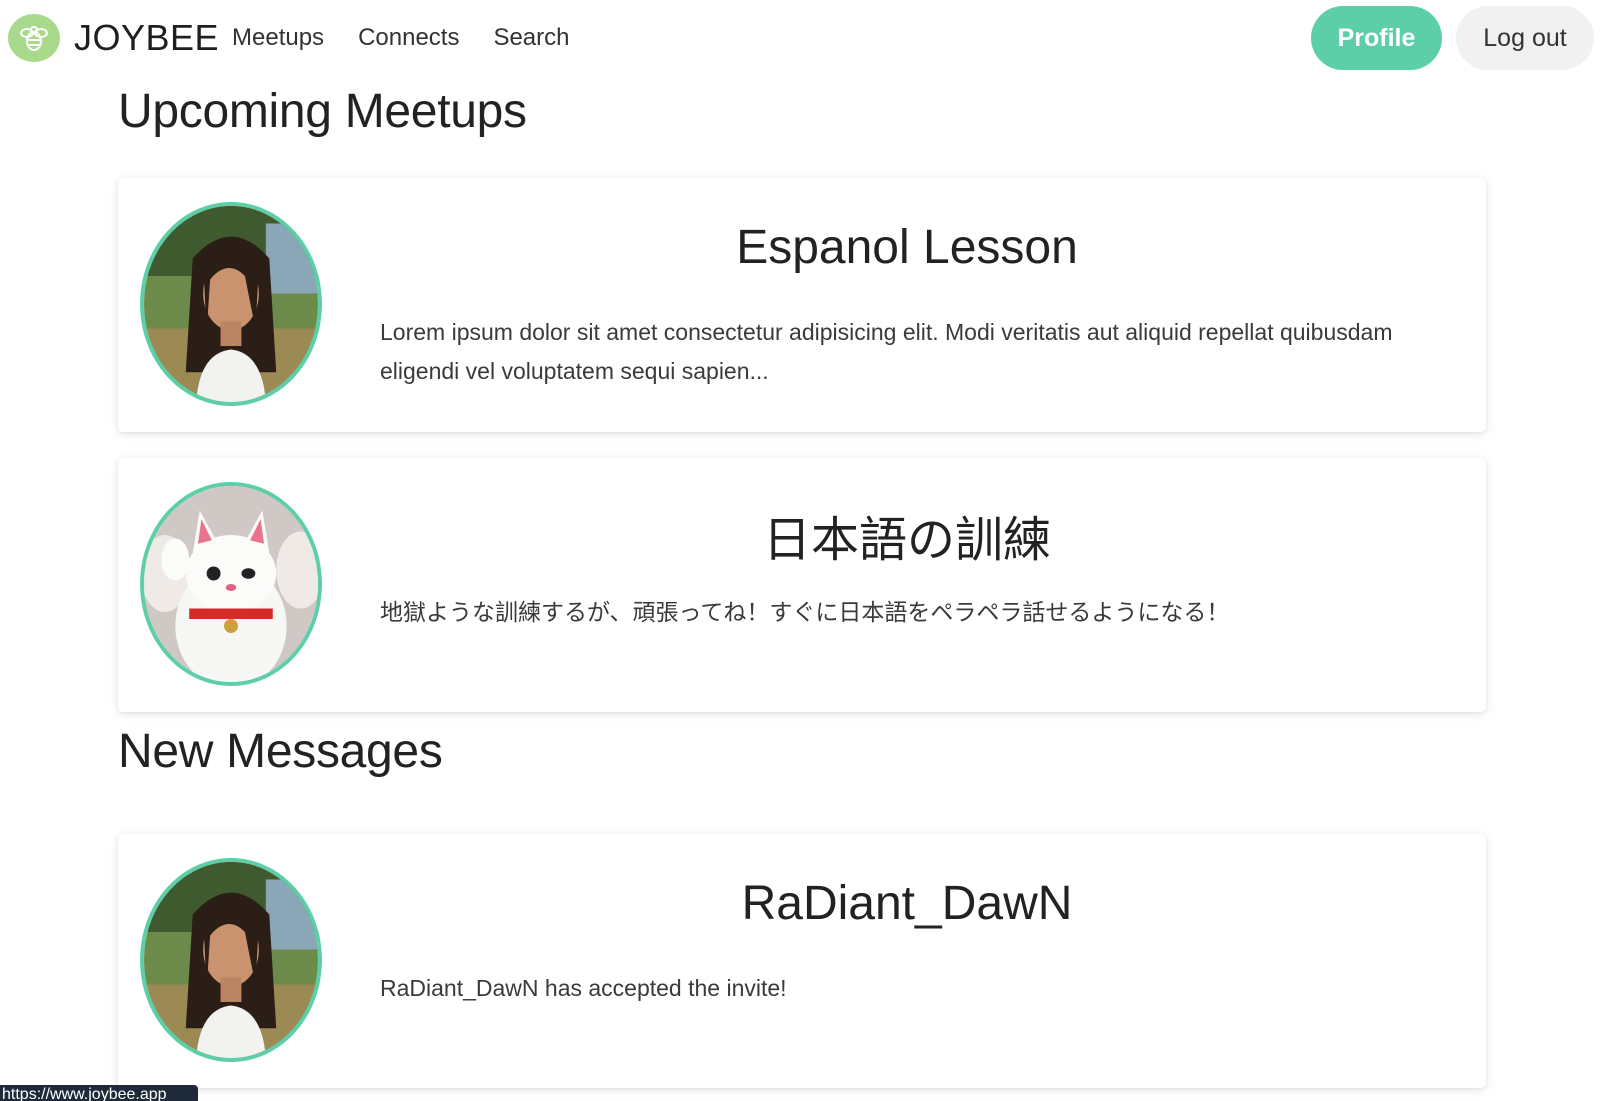 This screenshot has width=1600, height=1101. I want to click on nav-links: Meetups Connects Search, so click(401, 38).